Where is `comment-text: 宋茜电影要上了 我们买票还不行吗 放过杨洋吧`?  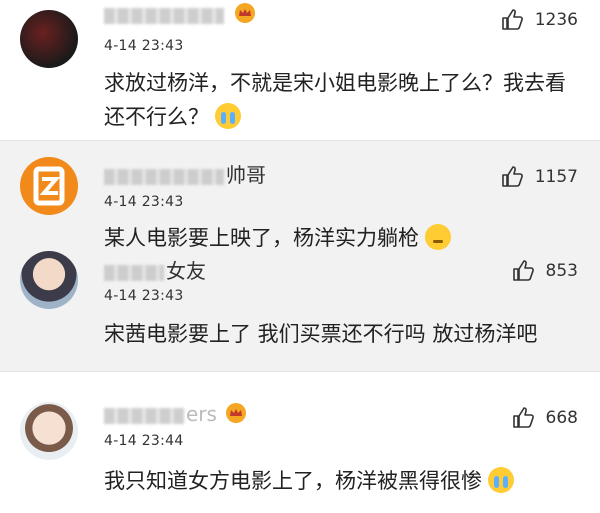
comment-text: 宋茜电影要上了 我们买票还不行吗 放过杨洋吧 is located at coordinates (321, 334).